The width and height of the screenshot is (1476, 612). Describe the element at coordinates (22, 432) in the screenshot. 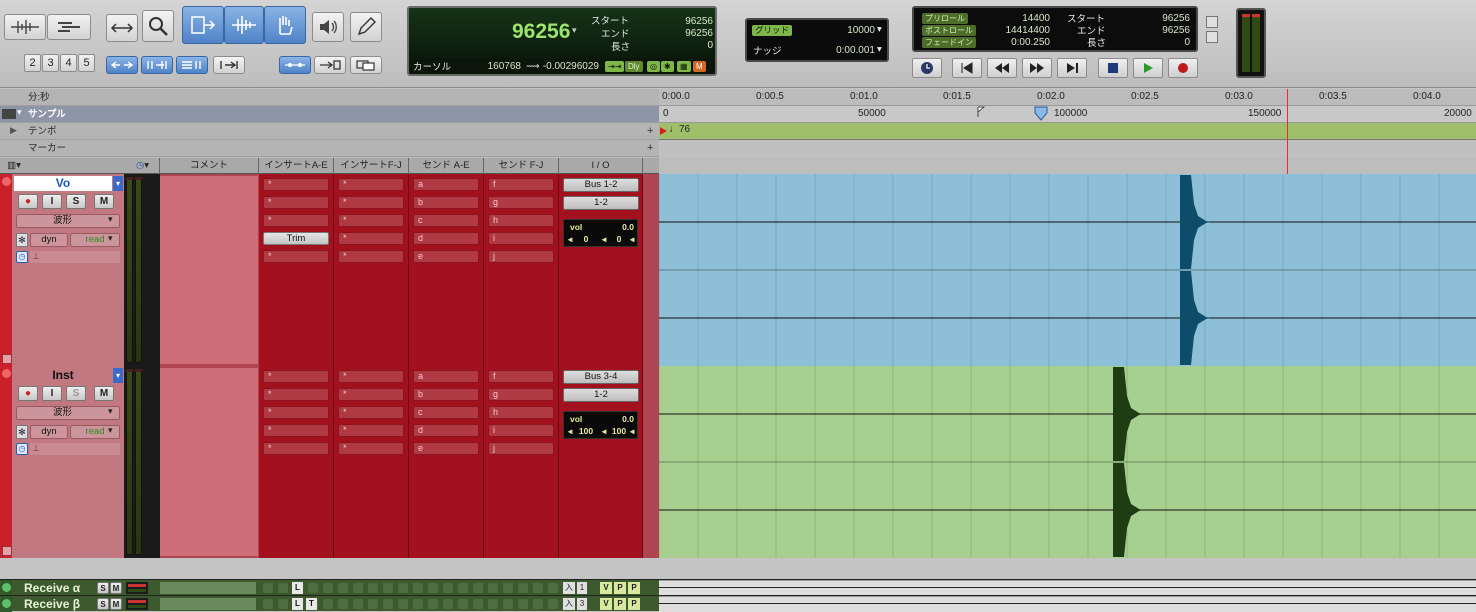

I see `elastic-audio-icon: ✻` at that location.